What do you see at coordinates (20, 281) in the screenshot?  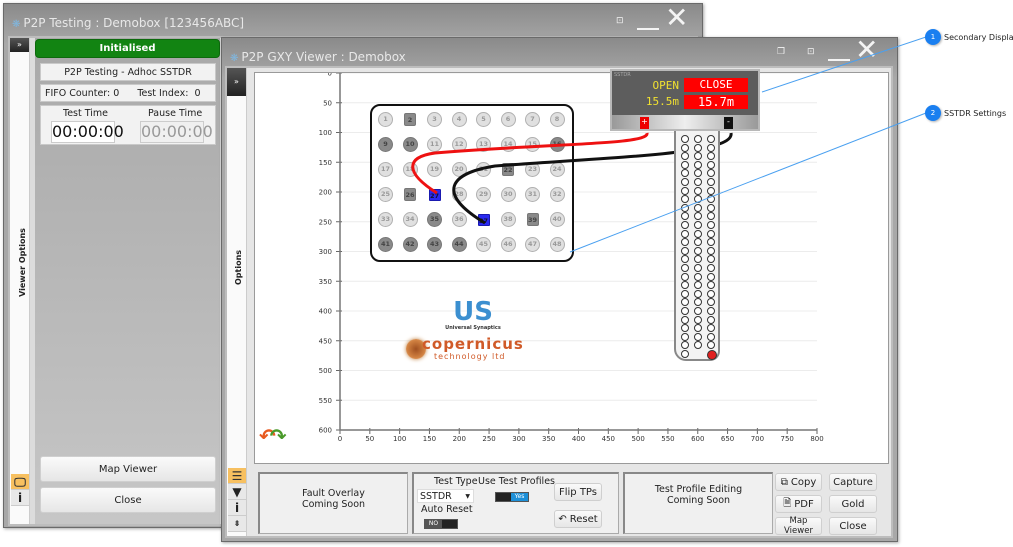 I see `viewer-options-tab: » Viewer Options` at bounding box center [20, 281].